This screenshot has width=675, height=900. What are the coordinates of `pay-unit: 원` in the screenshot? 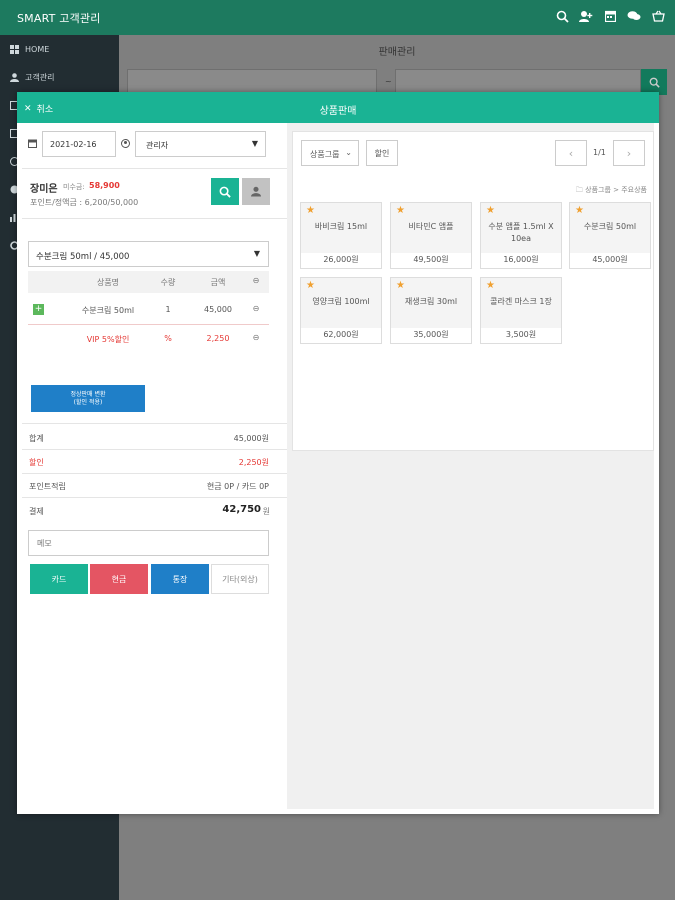 It's located at (266, 511).